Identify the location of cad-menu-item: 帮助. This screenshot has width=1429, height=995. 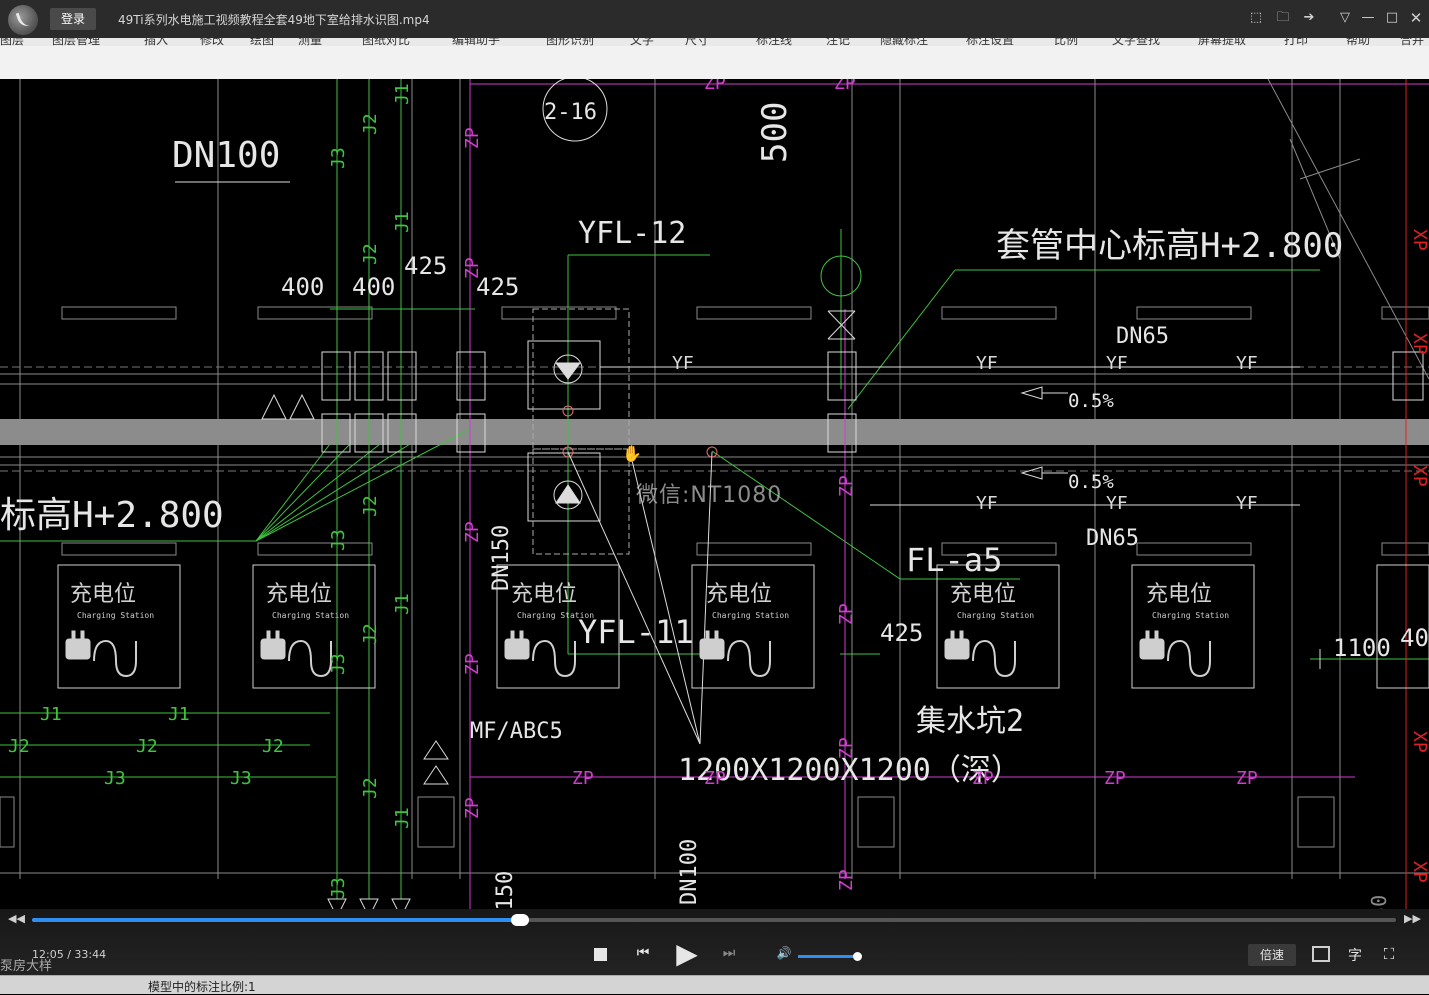
(1358, 42).